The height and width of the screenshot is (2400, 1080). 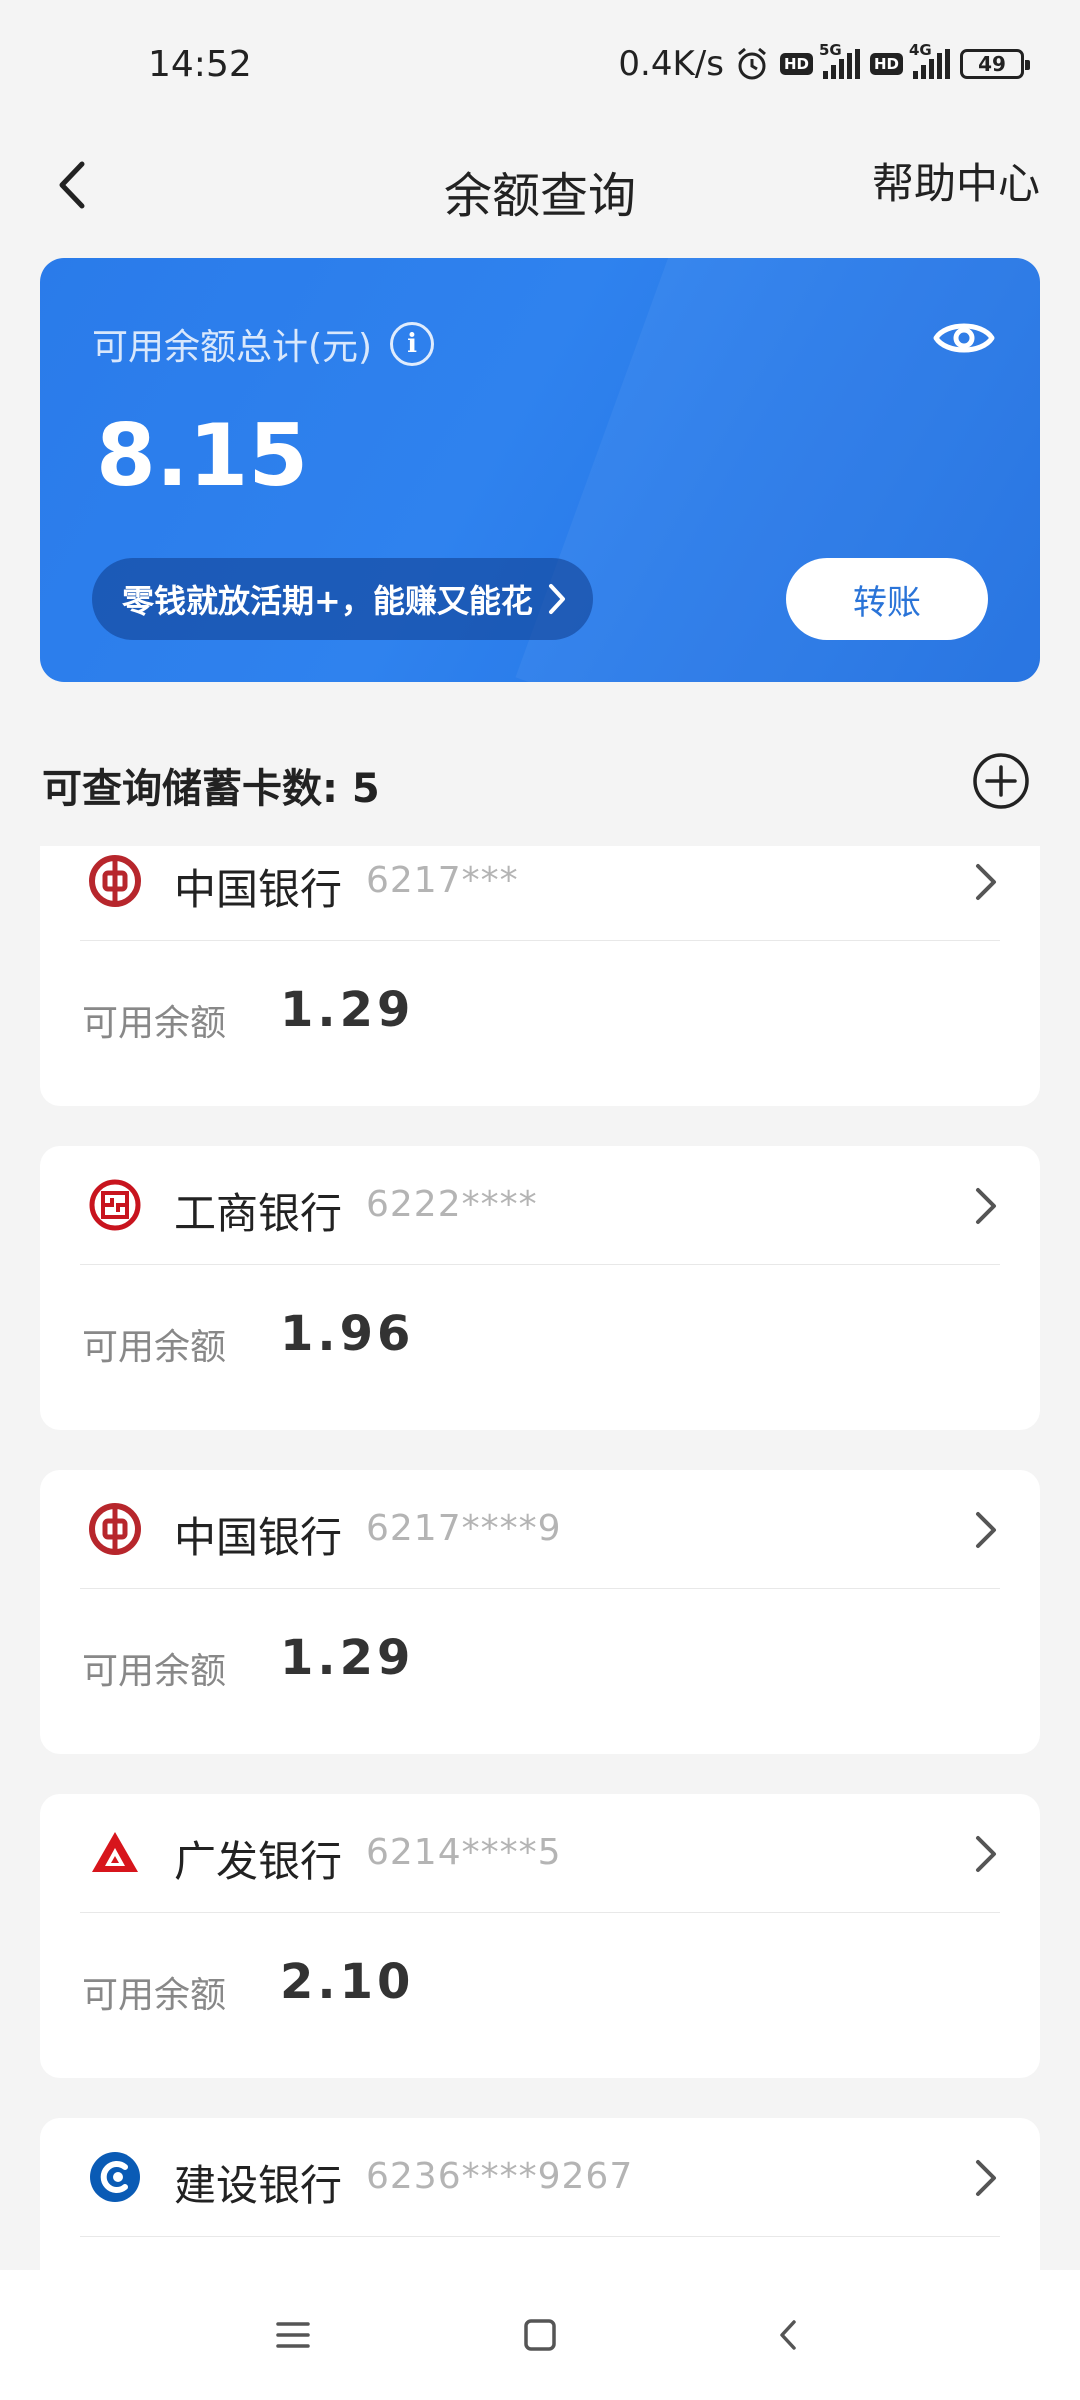 I want to click on card-header: 广发银行 6214****5, so click(x=540, y=1853).